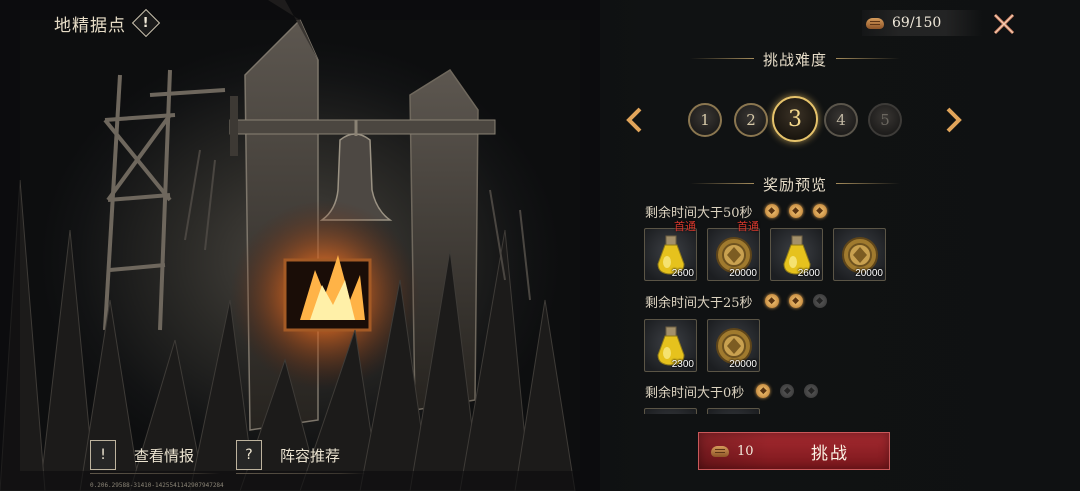 This screenshot has height=491, width=1080. I want to click on challenge-button: 10 挑战, so click(794, 451).